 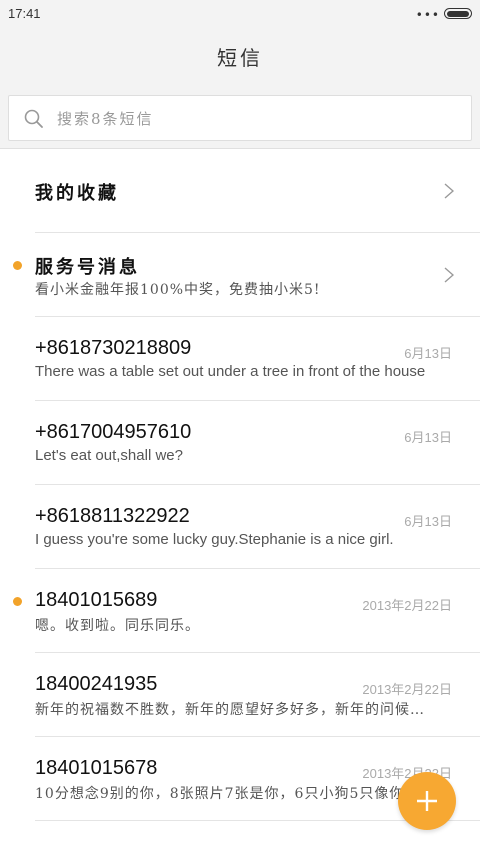 What do you see at coordinates (240, 275) in the screenshot?
I see `service-messages-row: 服务号消息 看小米金融年报100%中奖，免费抽小米5!` at bounding box center [240, 275].